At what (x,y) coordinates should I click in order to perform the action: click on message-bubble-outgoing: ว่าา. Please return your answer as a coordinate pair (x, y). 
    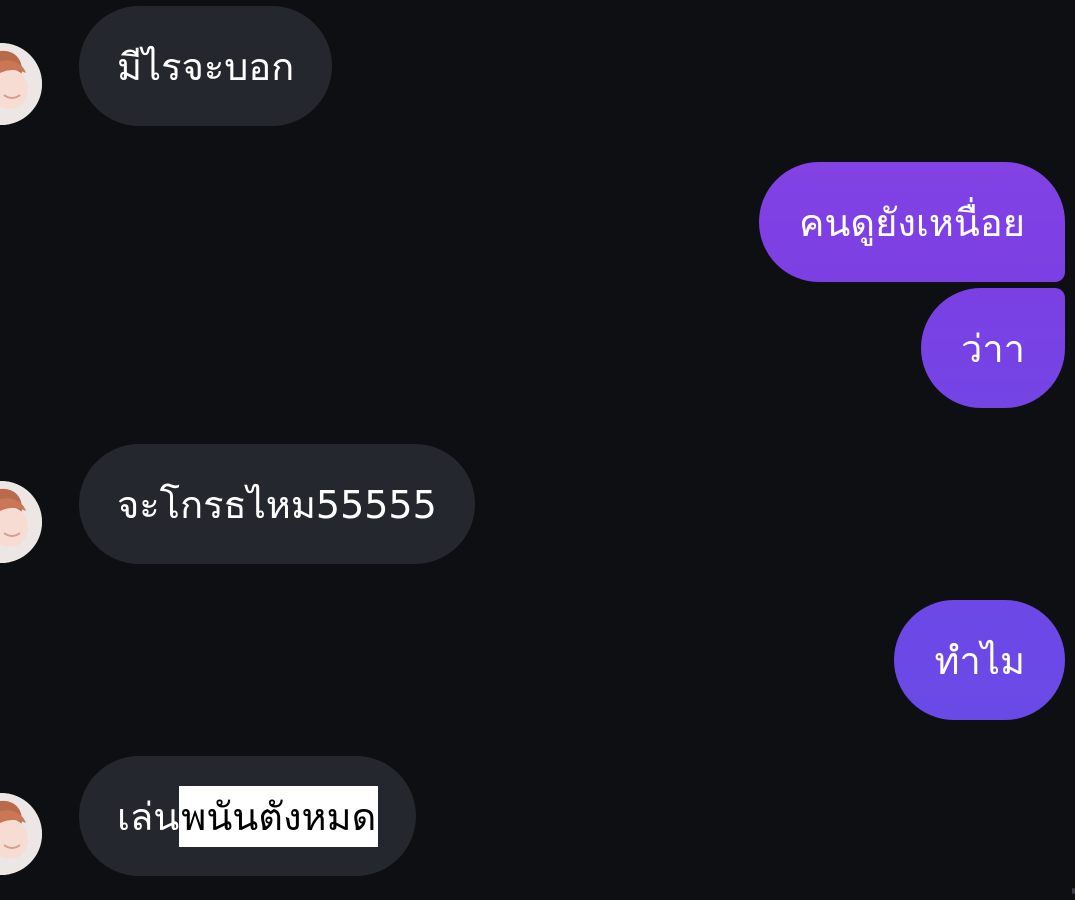
    Looking at the image, I should click on (992, 348).